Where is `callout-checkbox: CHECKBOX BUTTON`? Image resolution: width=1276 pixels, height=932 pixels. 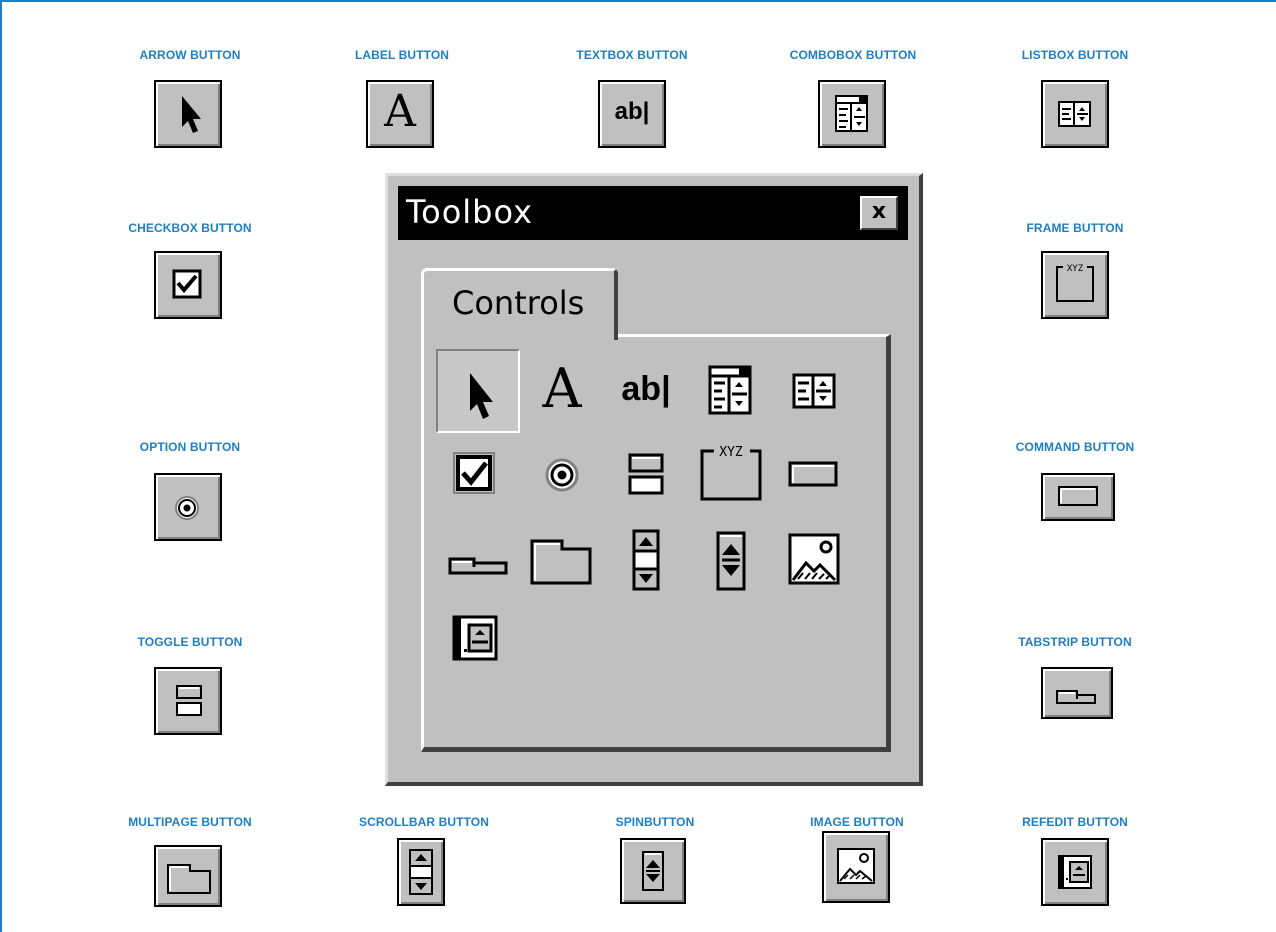
callout-checkbox: CHECKBOX BUTTON is located at coordinates (190, 228).